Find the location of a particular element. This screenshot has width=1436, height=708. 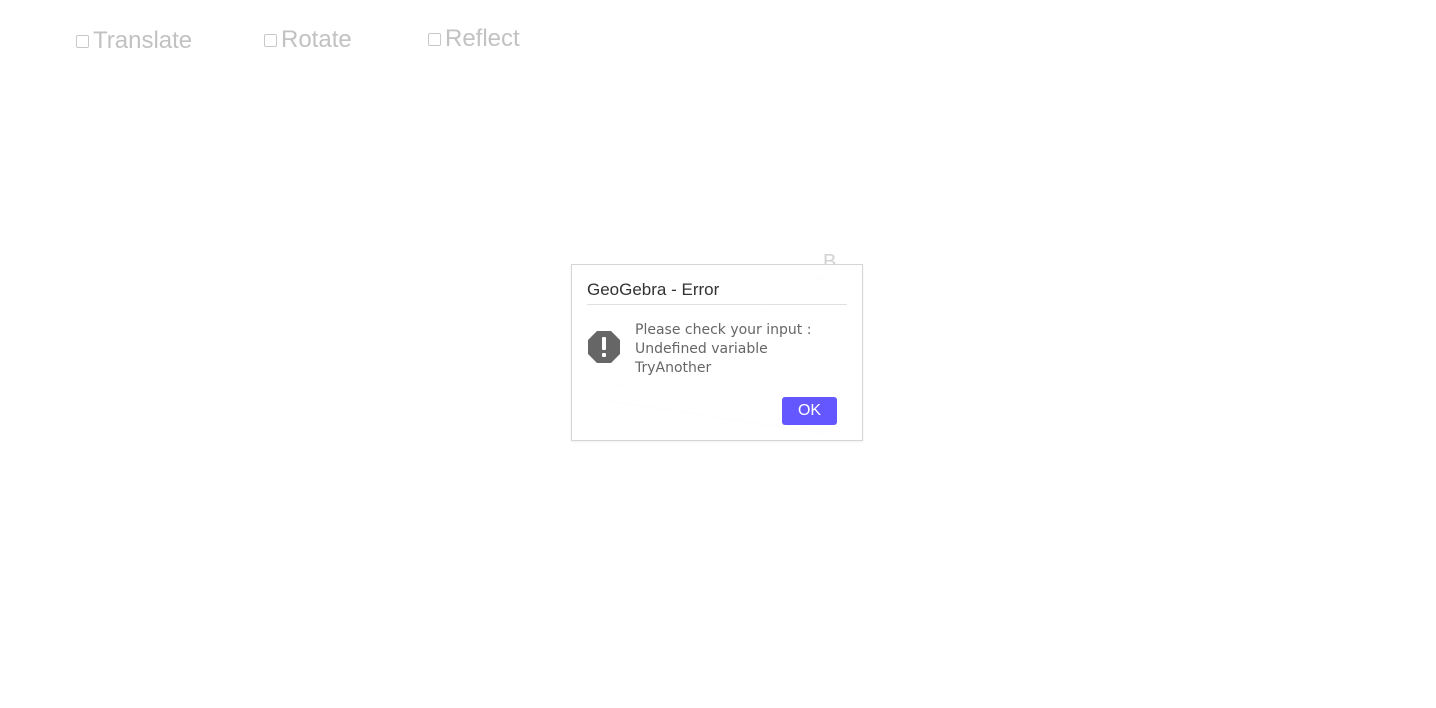

error-octagon-icon is located at coordinates (604, 347).